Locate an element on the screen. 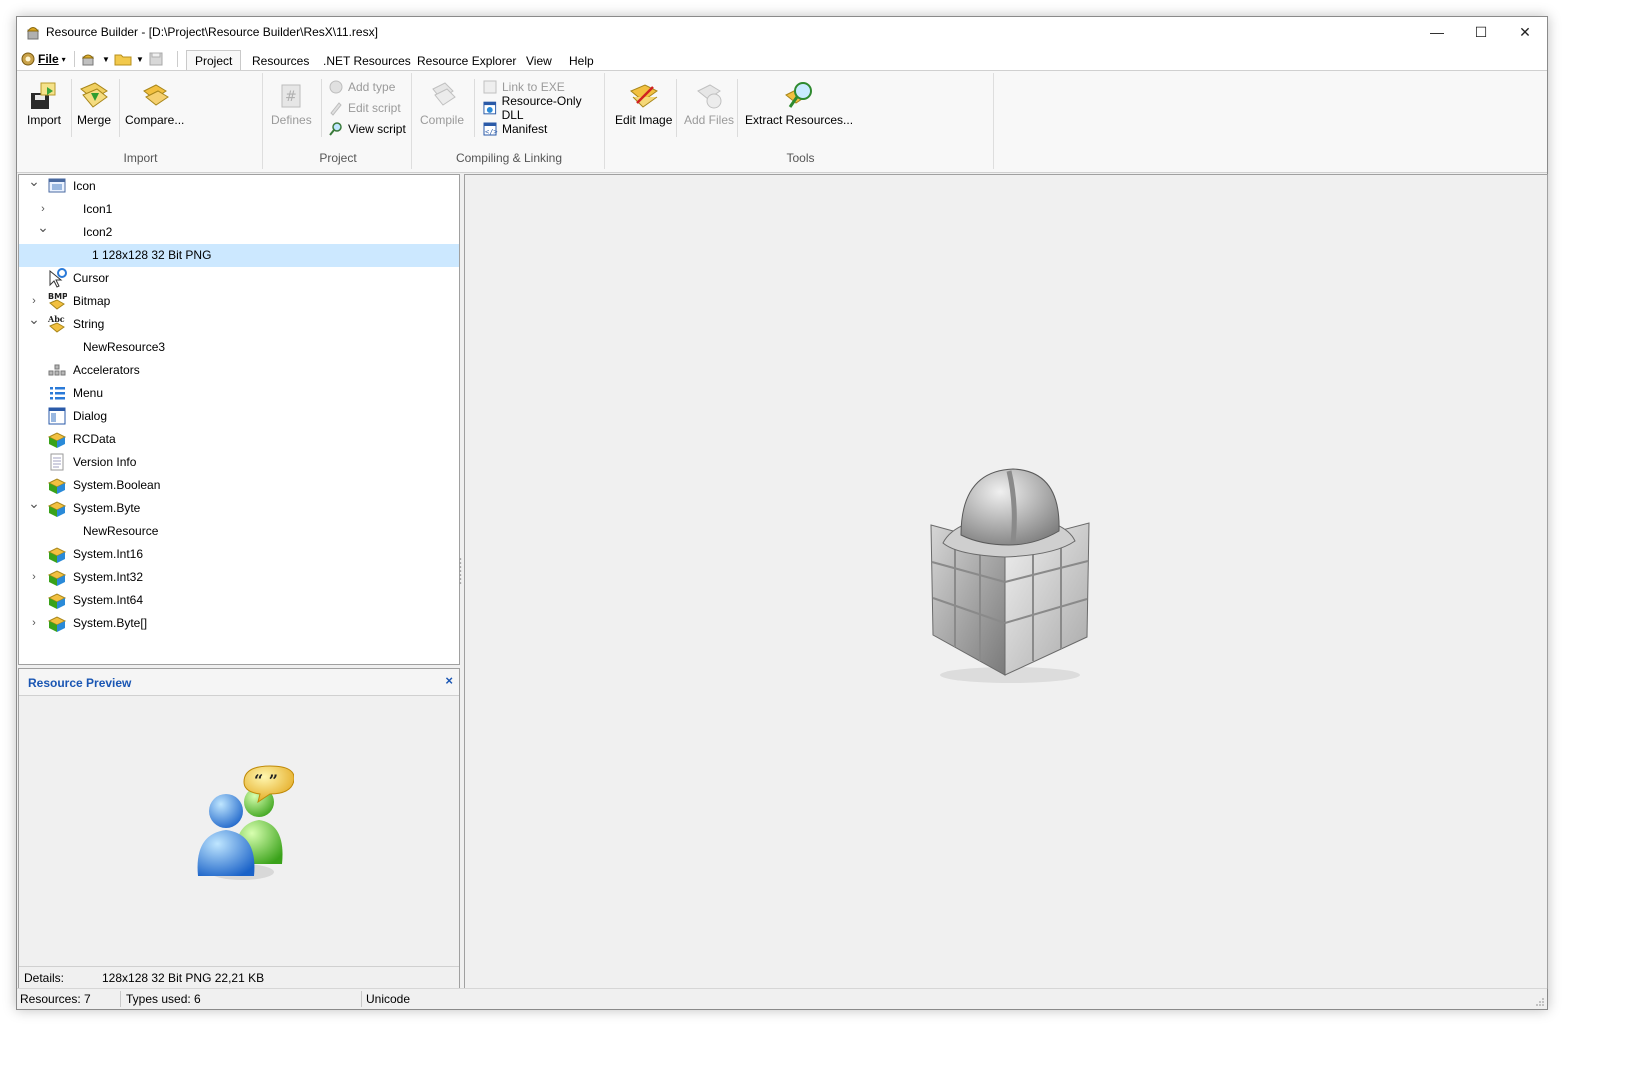  tab-net-resources: .NET Resources is located at coordinates (367, 61).